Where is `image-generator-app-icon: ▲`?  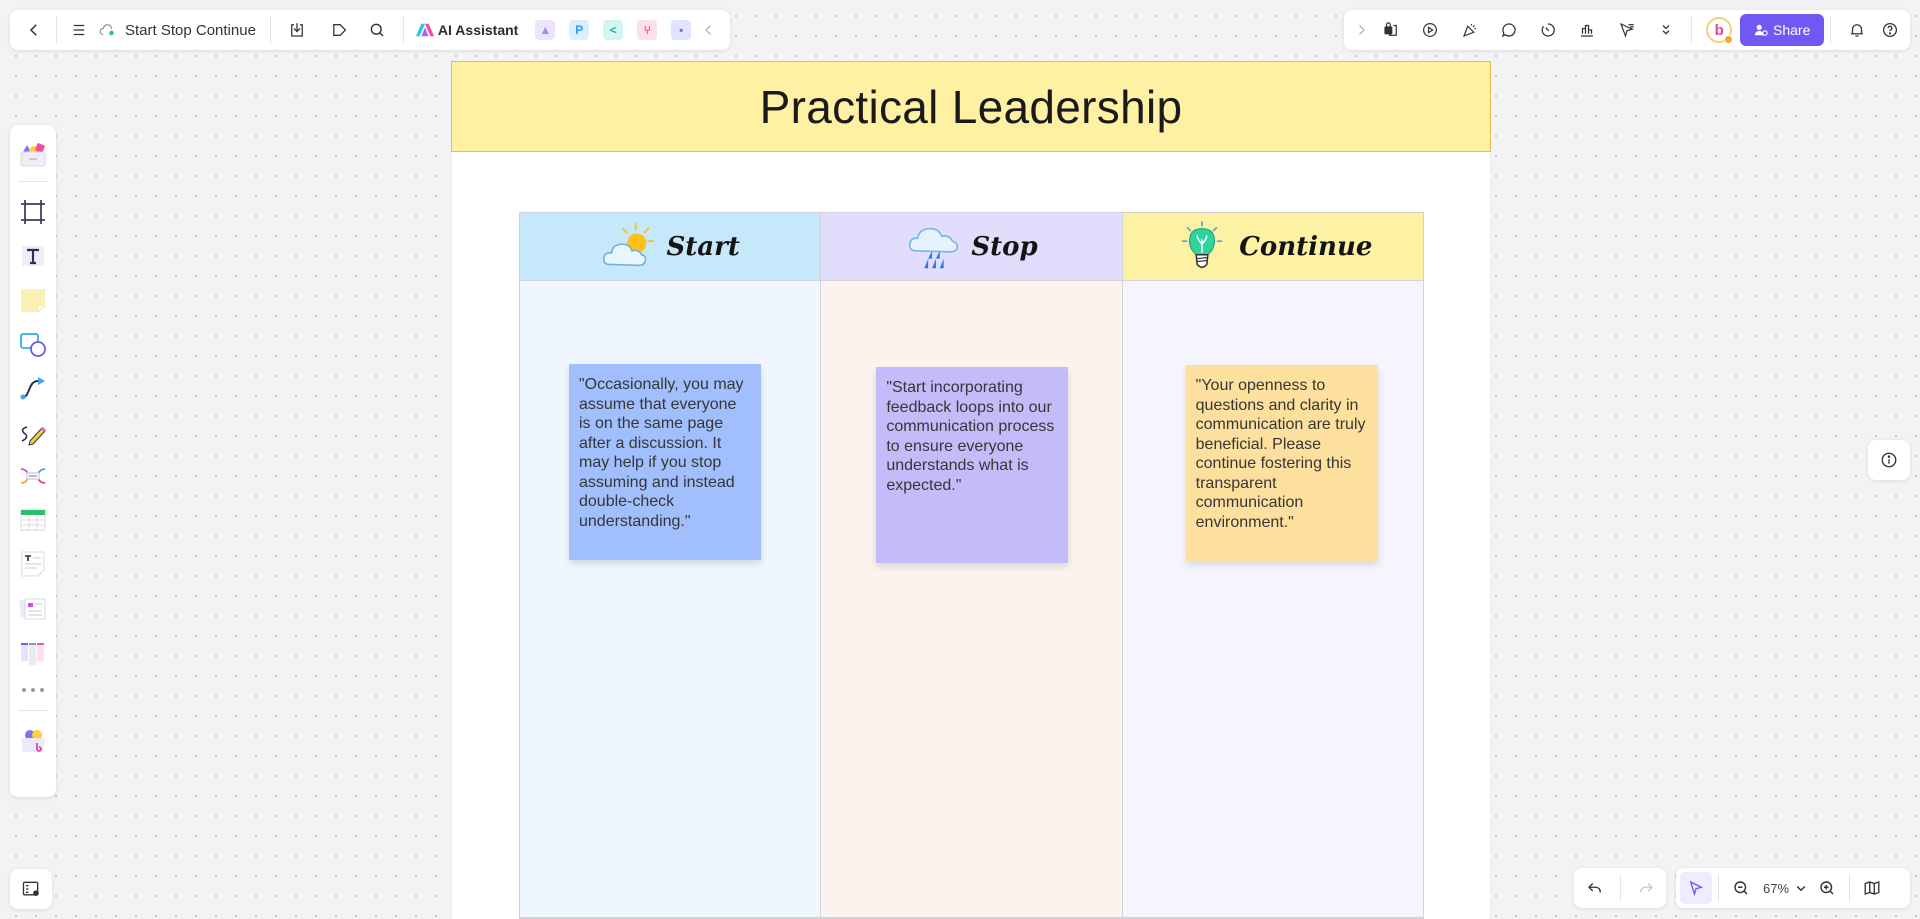
image-generator-app-icon: ▲ is located at coordinates (545, 30).